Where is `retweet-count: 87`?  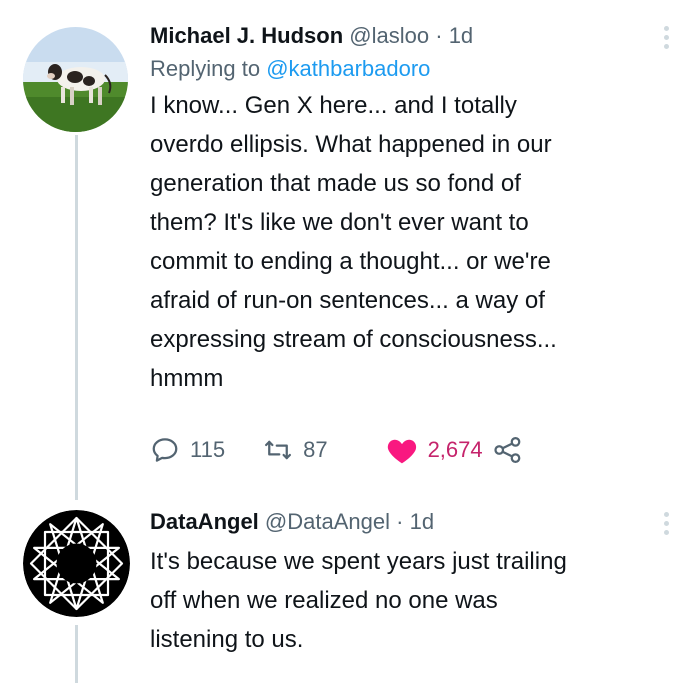
retweet-count: 87 is located at coordinates (315, 449).